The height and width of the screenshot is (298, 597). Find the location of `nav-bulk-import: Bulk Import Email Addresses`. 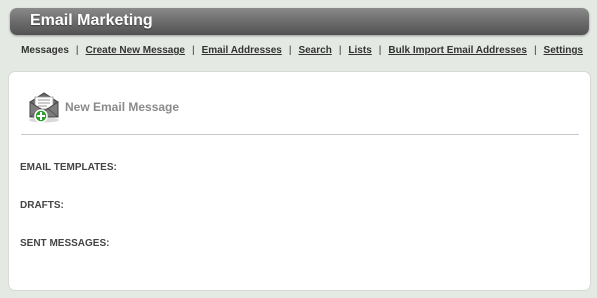

nav-bulk-import: Bulk Import Email Addresses is located at coordinates (457, 50).